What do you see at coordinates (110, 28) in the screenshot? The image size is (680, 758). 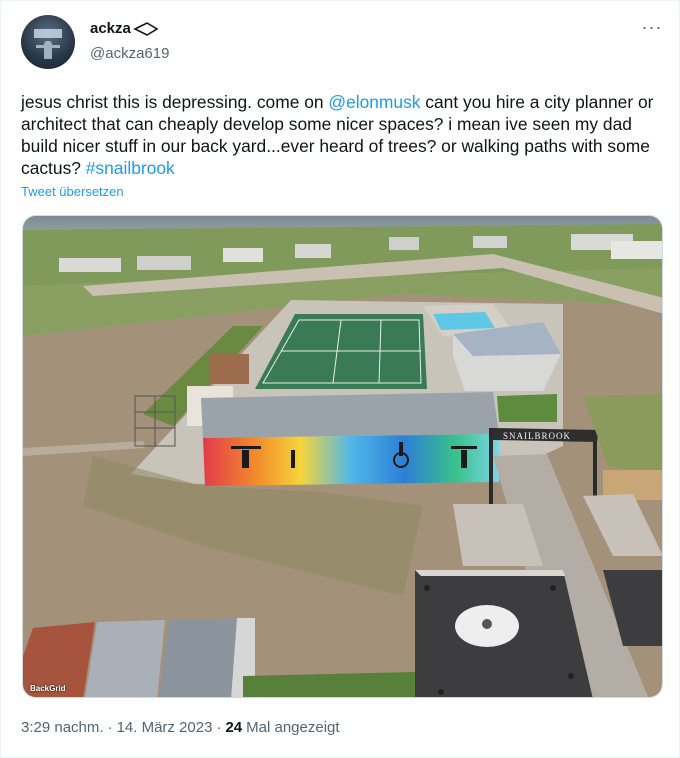 I see `display-name-text: ackza` at bounding box center [110, 28].